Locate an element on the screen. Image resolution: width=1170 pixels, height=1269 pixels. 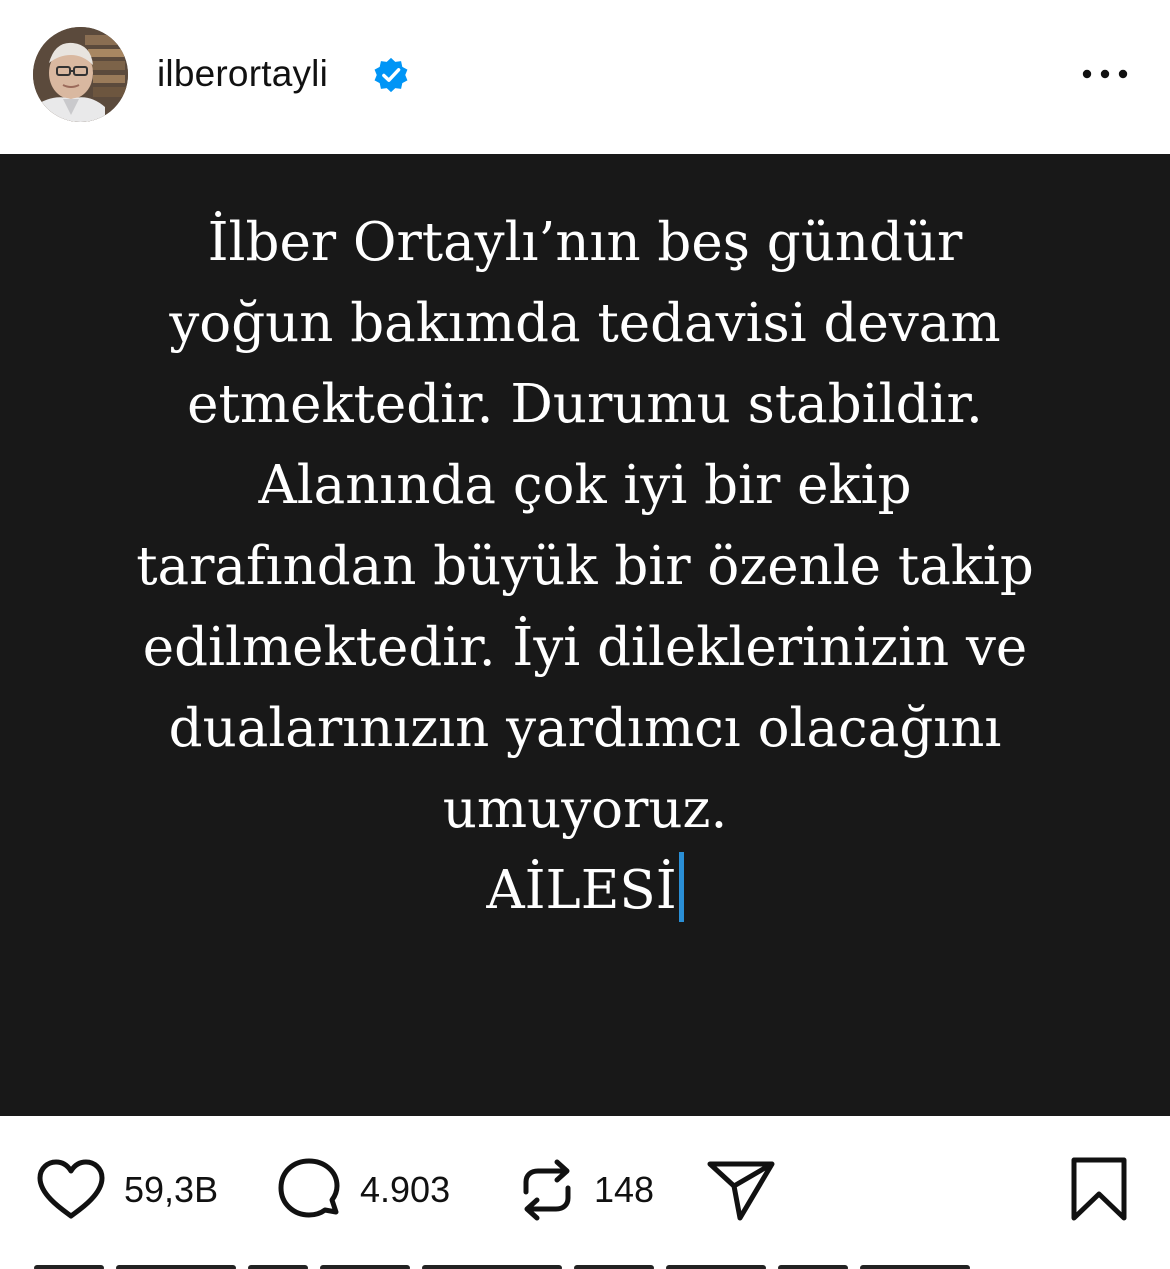
text-cursor is located at coordinates (681, 887).